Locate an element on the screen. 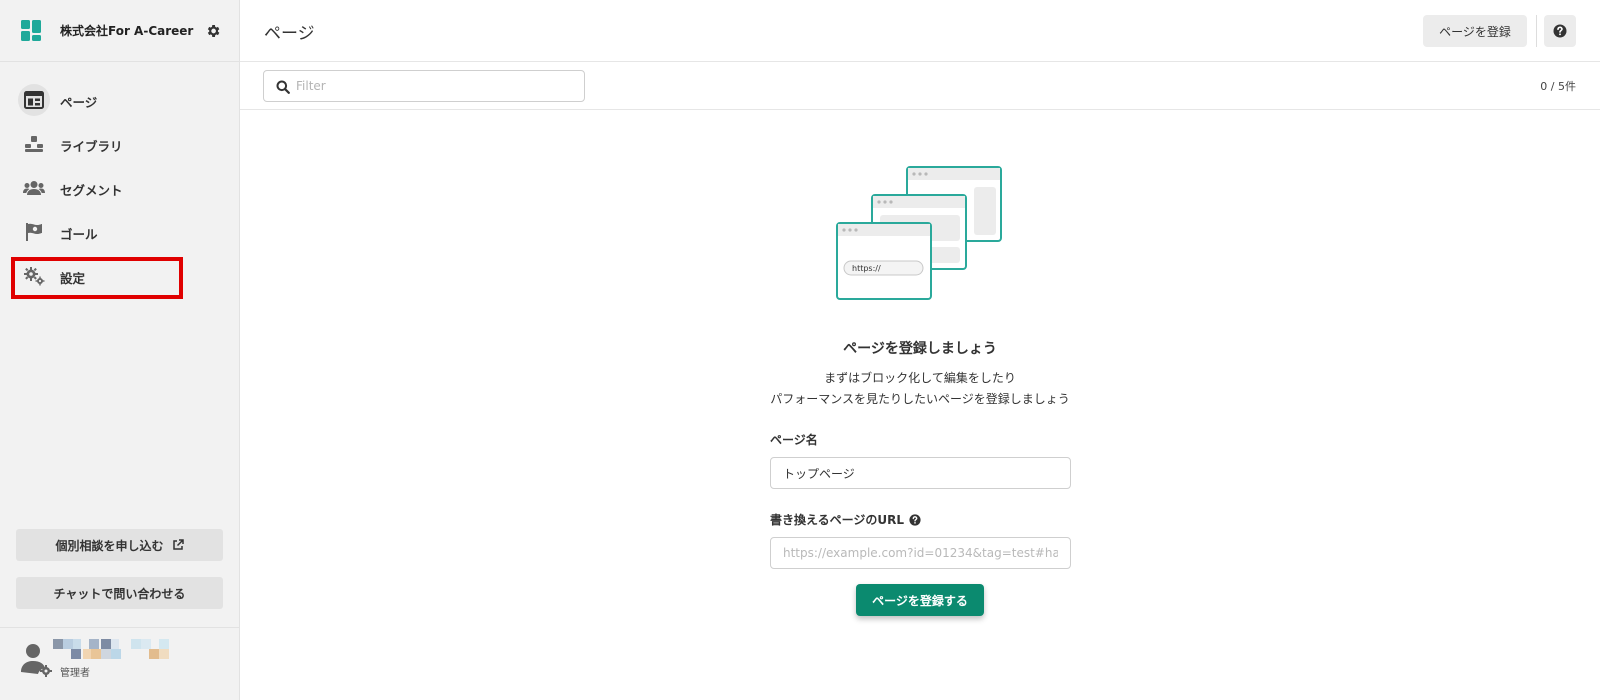  filter-input is located at coordinates (436, 86).